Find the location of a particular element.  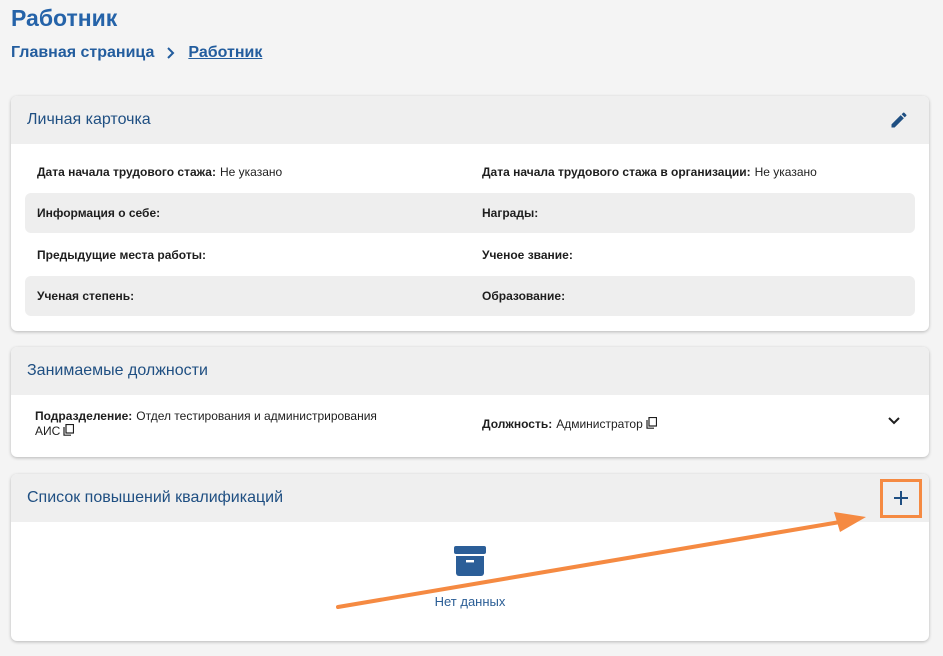

position-label: Должность: is located at coordinates (517, 424).